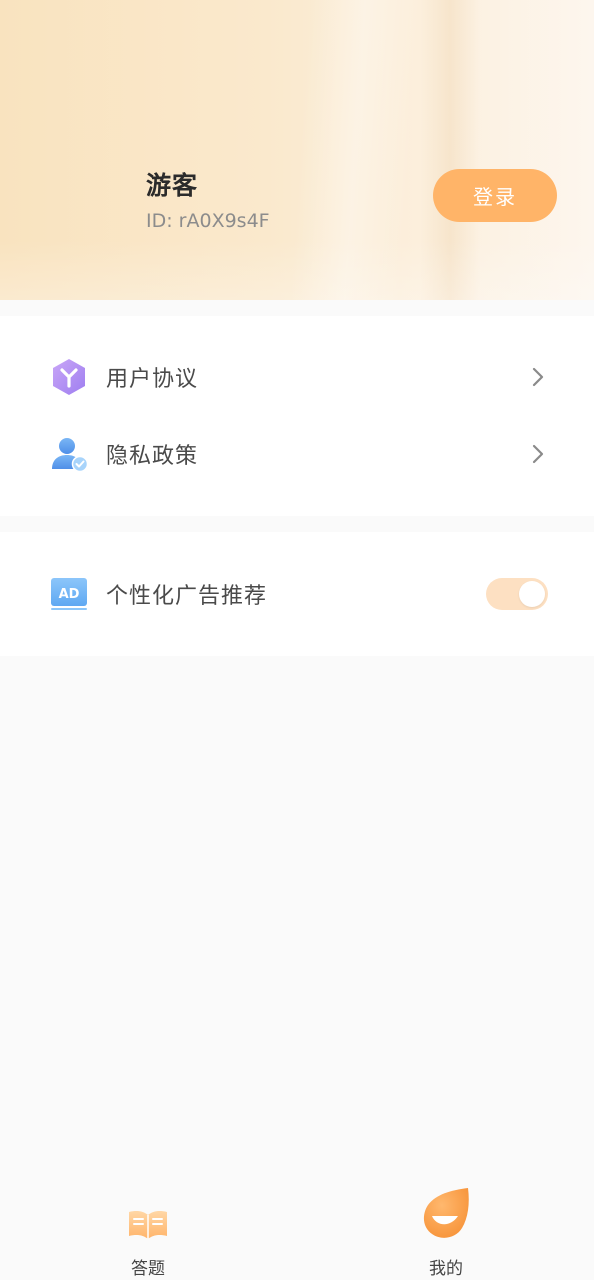 This screenshot has width=594, height=1280. What do you see at coordinates (148, 1269) in the screenshot?
I see `nav-tab-label: 答题` at bounding box center [148, 1269].